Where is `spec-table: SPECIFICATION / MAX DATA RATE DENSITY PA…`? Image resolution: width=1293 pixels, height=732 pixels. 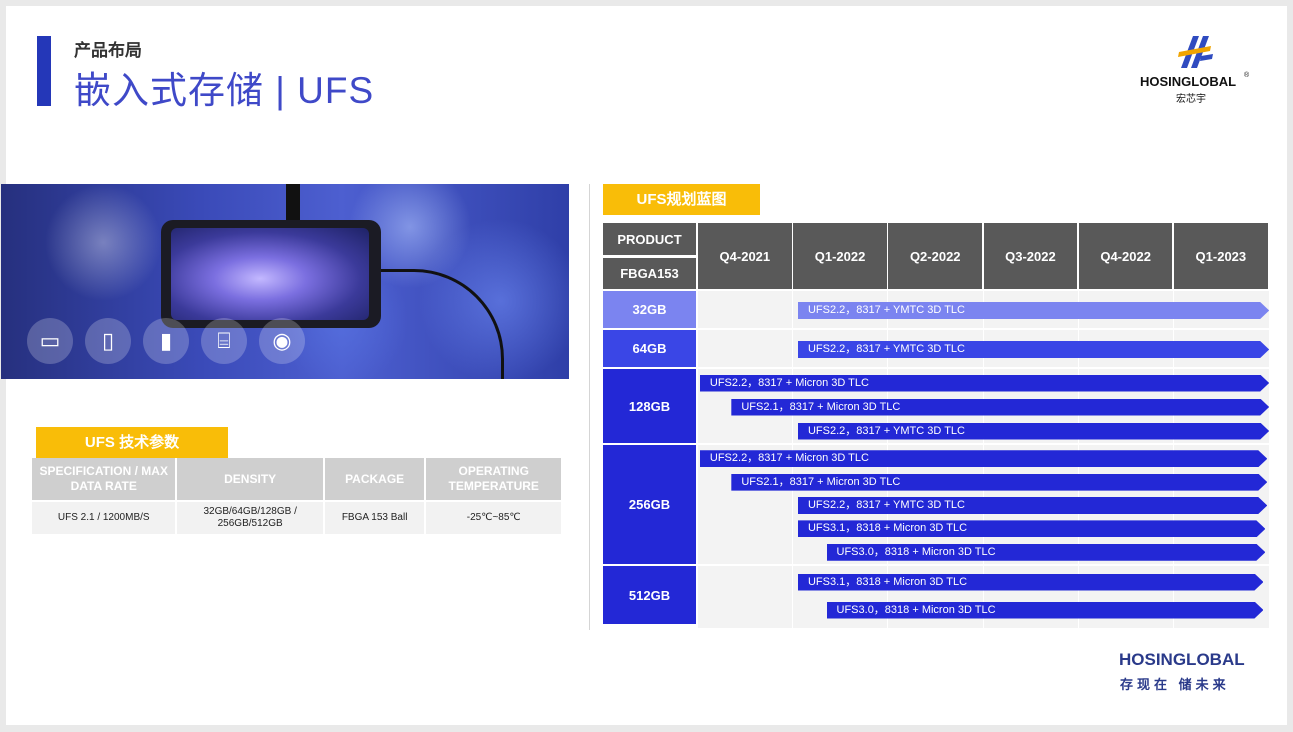
spec-table: SPECIFICATION / MAX DATA RATE DENSITY PA… is located at coordinates (296, 496).